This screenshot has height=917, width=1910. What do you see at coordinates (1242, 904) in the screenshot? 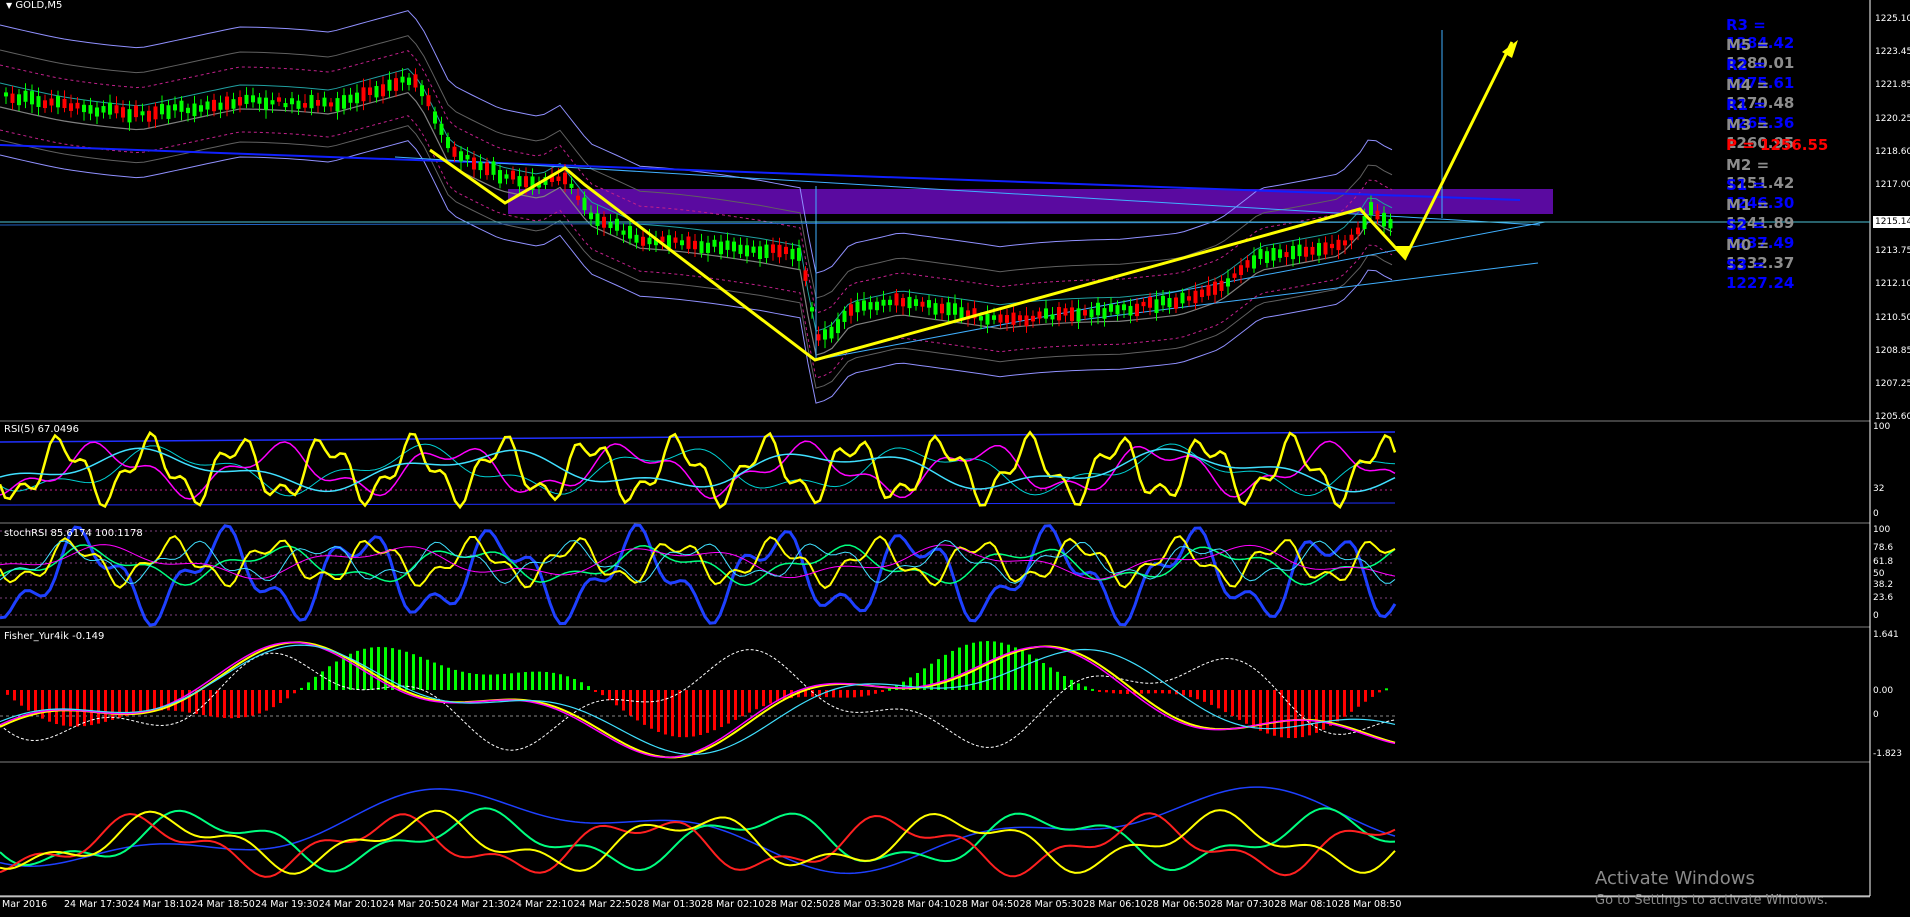
I see `time-tick-label: 28 Mar 07:30` at bounding box center [1242, 904].